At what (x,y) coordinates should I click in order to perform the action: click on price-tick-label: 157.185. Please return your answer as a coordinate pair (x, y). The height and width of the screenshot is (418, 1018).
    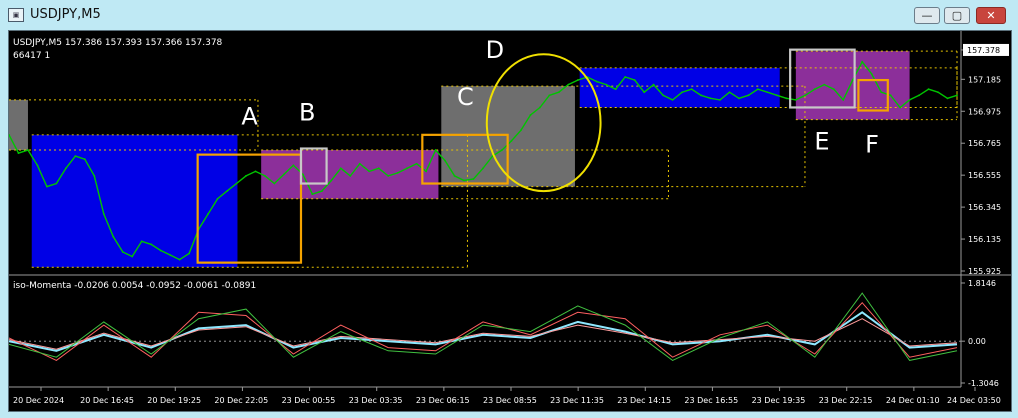
    Looking at the image, I should click on (984, 79).